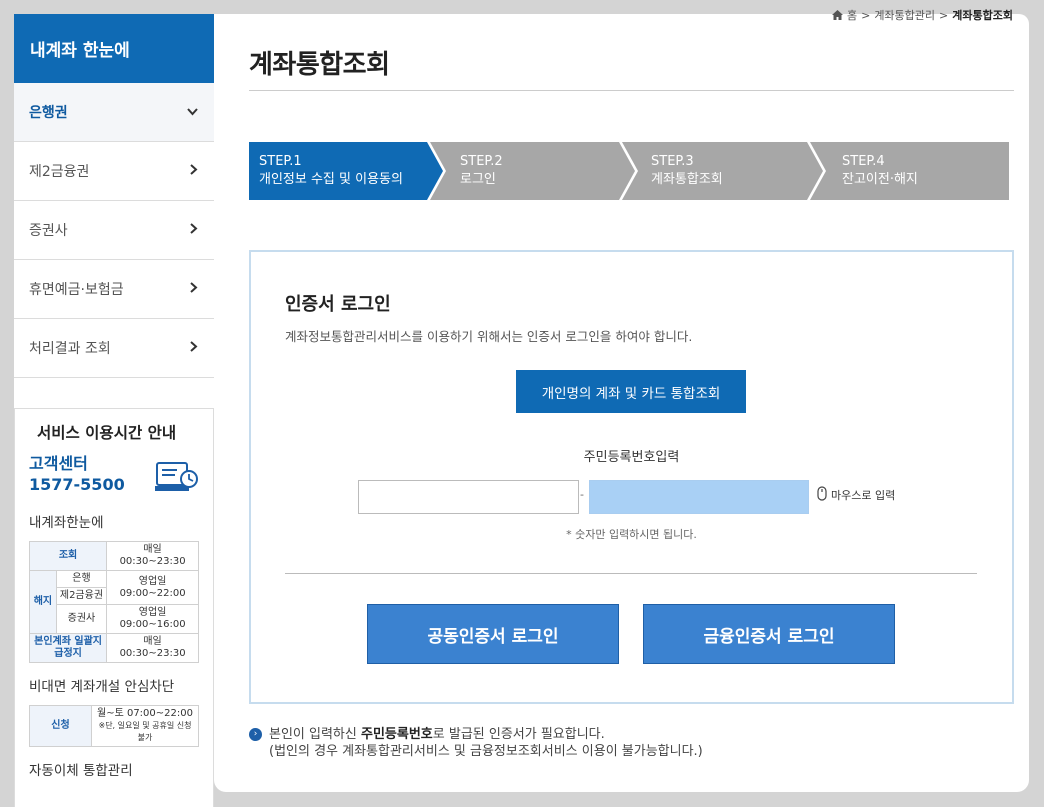  Describe the element at coordinates (338, 304) in the screenshot. I see `cert-login-title: 인증서 로그인` at that location.